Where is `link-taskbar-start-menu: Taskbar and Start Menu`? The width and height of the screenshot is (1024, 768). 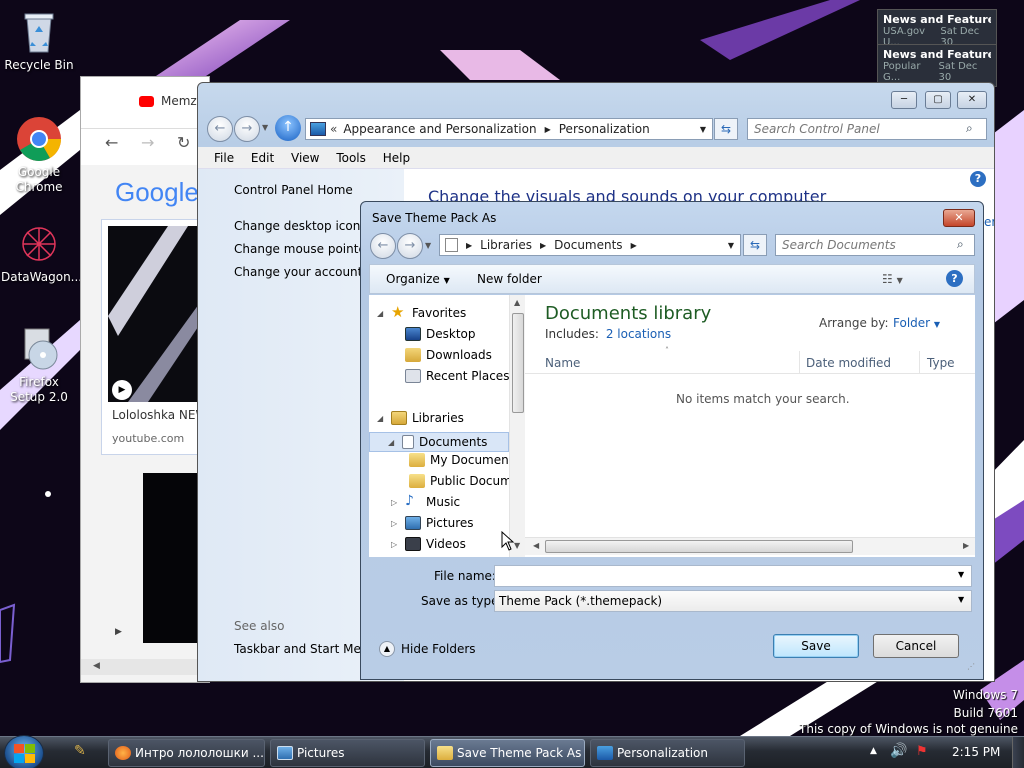 link-taskbar-start-menu: Taskbar and Start Menu is located at coordinates (305, 649).